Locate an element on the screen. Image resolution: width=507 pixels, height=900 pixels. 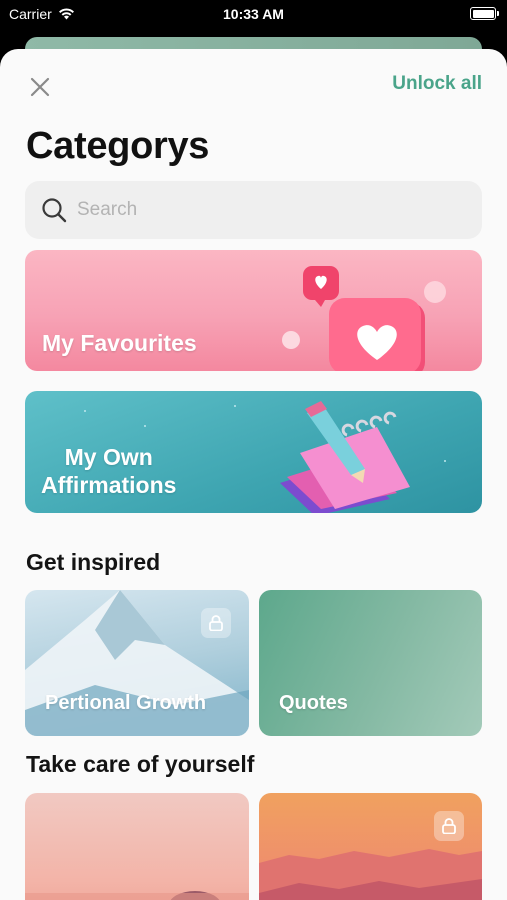
card-label: My Own Affirmations is located at coordinates (109, 471).